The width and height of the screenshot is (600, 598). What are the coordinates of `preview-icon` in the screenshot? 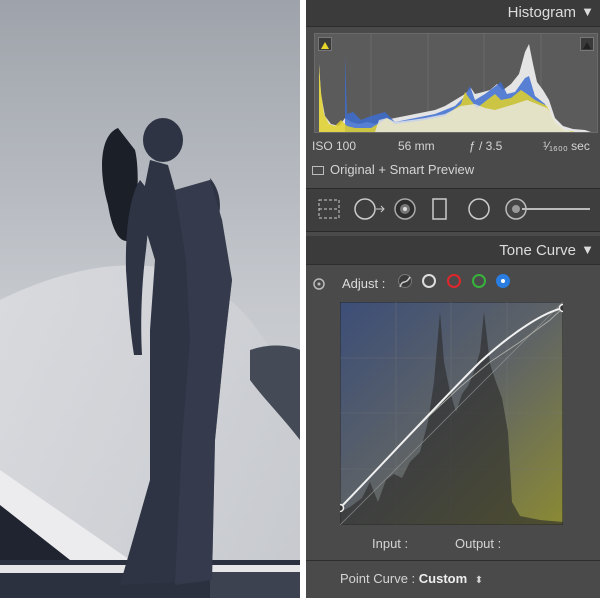 It's located at (318, 171).